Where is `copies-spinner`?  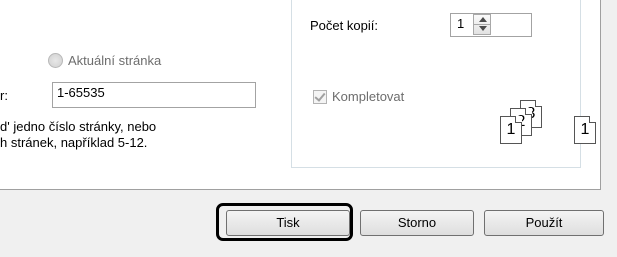
copies-spinner is located at coordinates (482, 24).